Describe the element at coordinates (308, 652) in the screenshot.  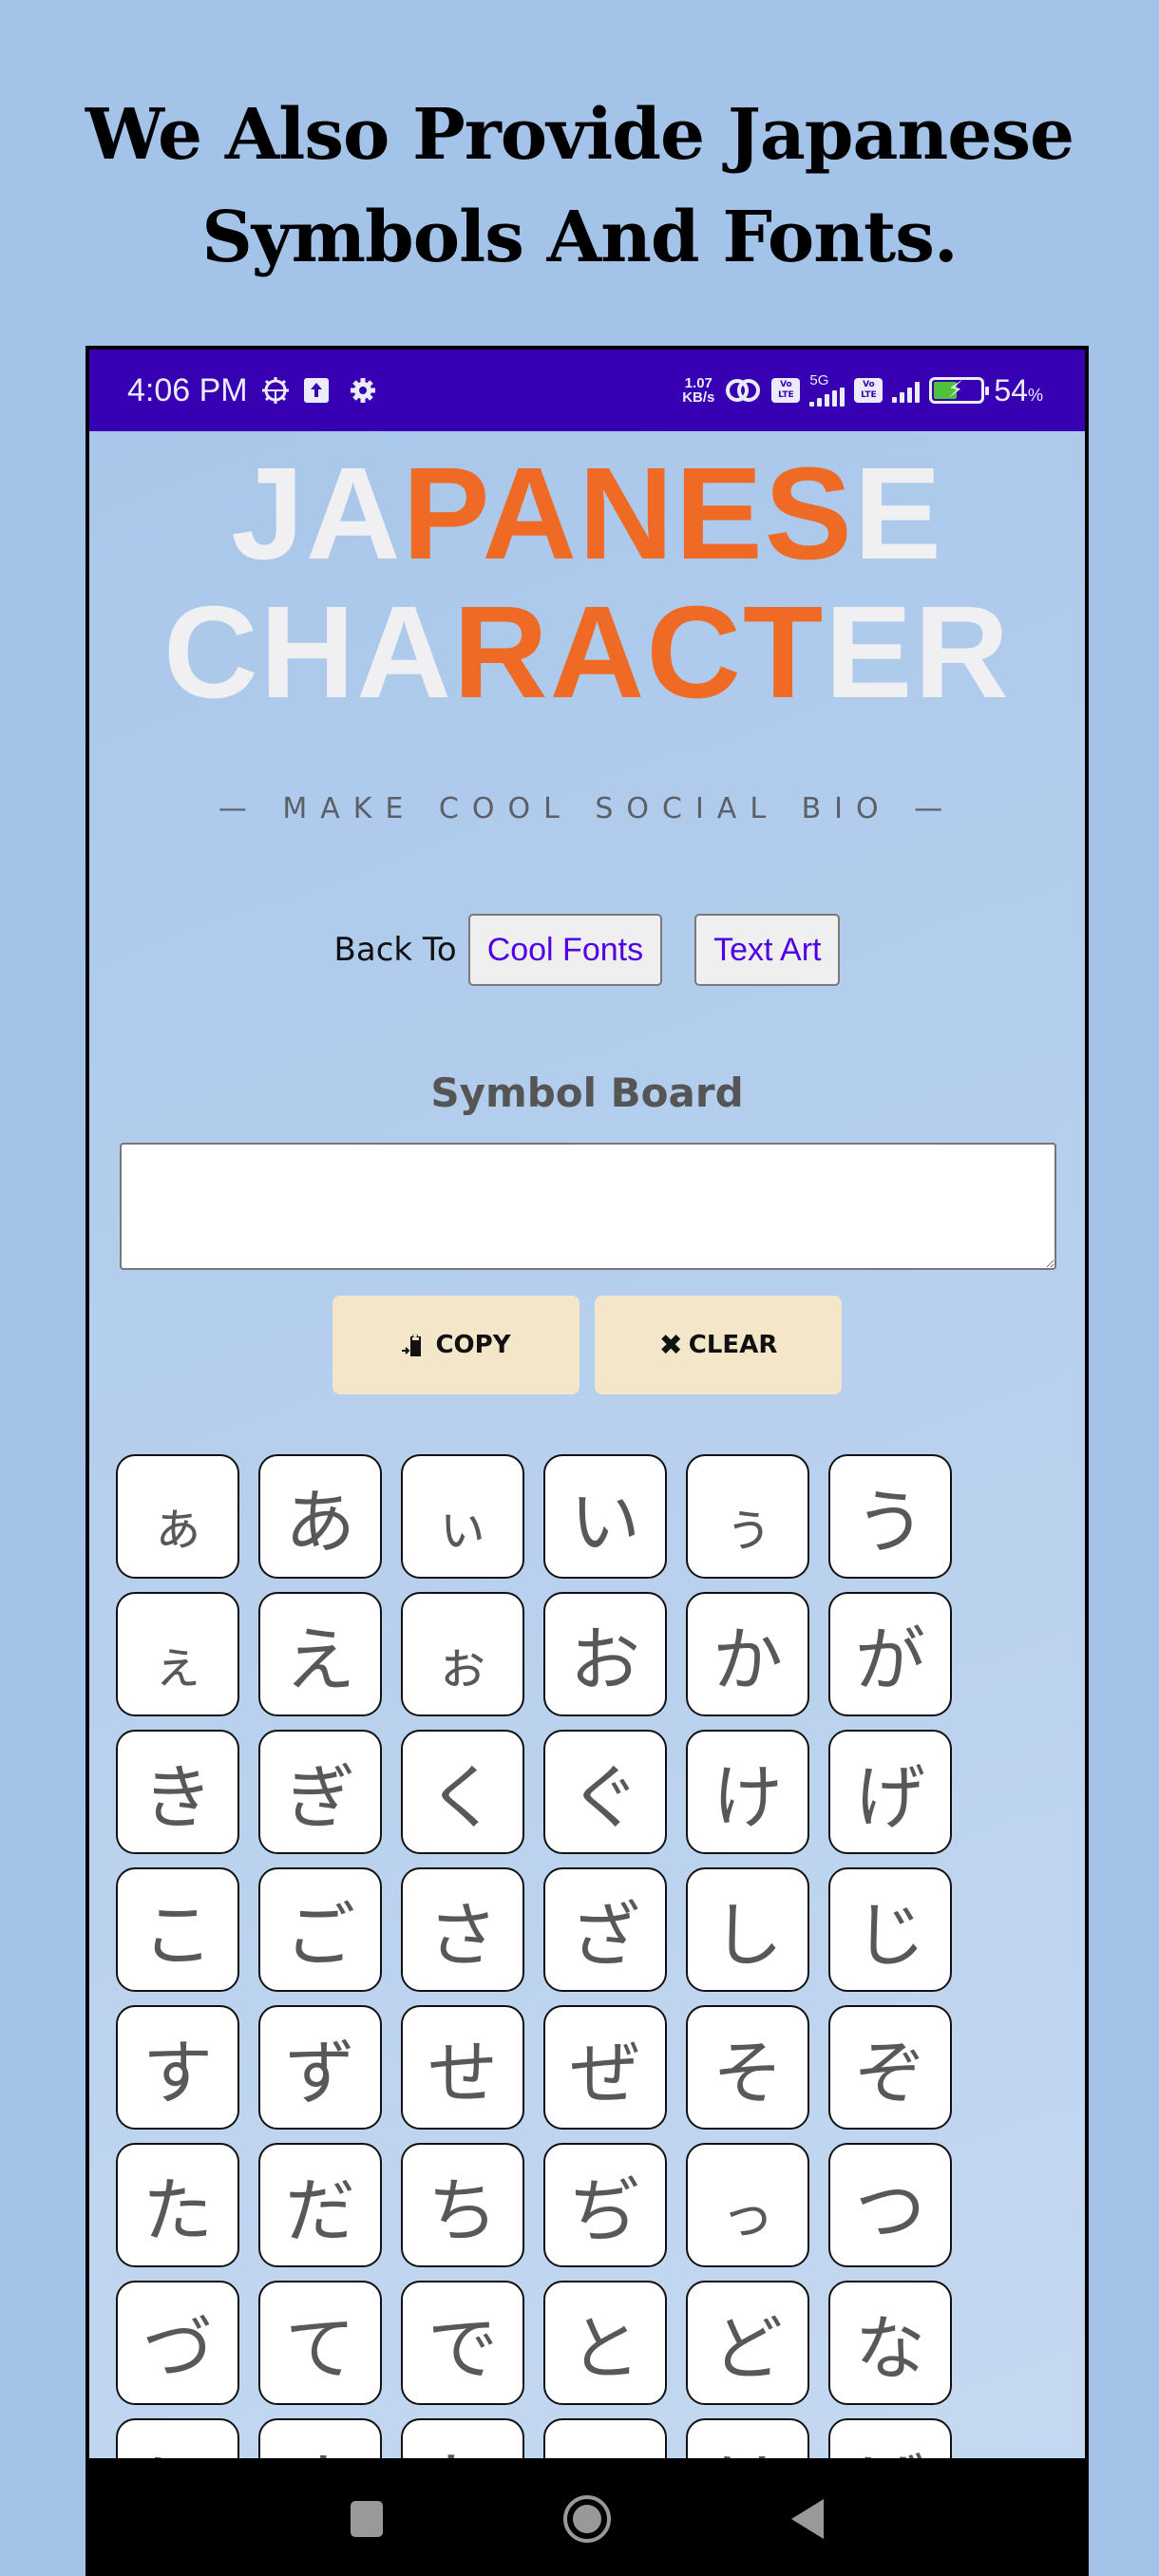
I see `logo-letter: H` at that location.